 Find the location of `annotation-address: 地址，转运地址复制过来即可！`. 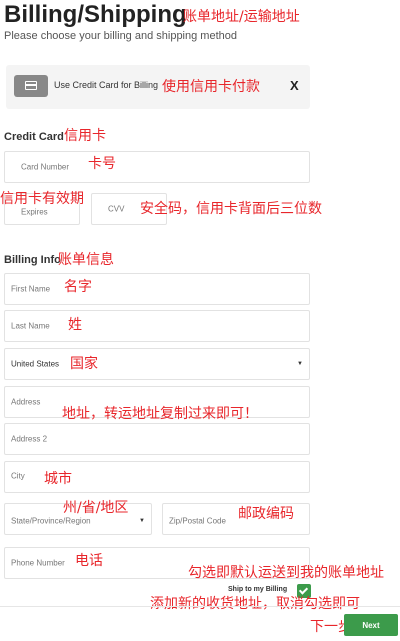

annotation-address: 地址，转运地址复制过来即可！ is located at coordinates (160, 414).